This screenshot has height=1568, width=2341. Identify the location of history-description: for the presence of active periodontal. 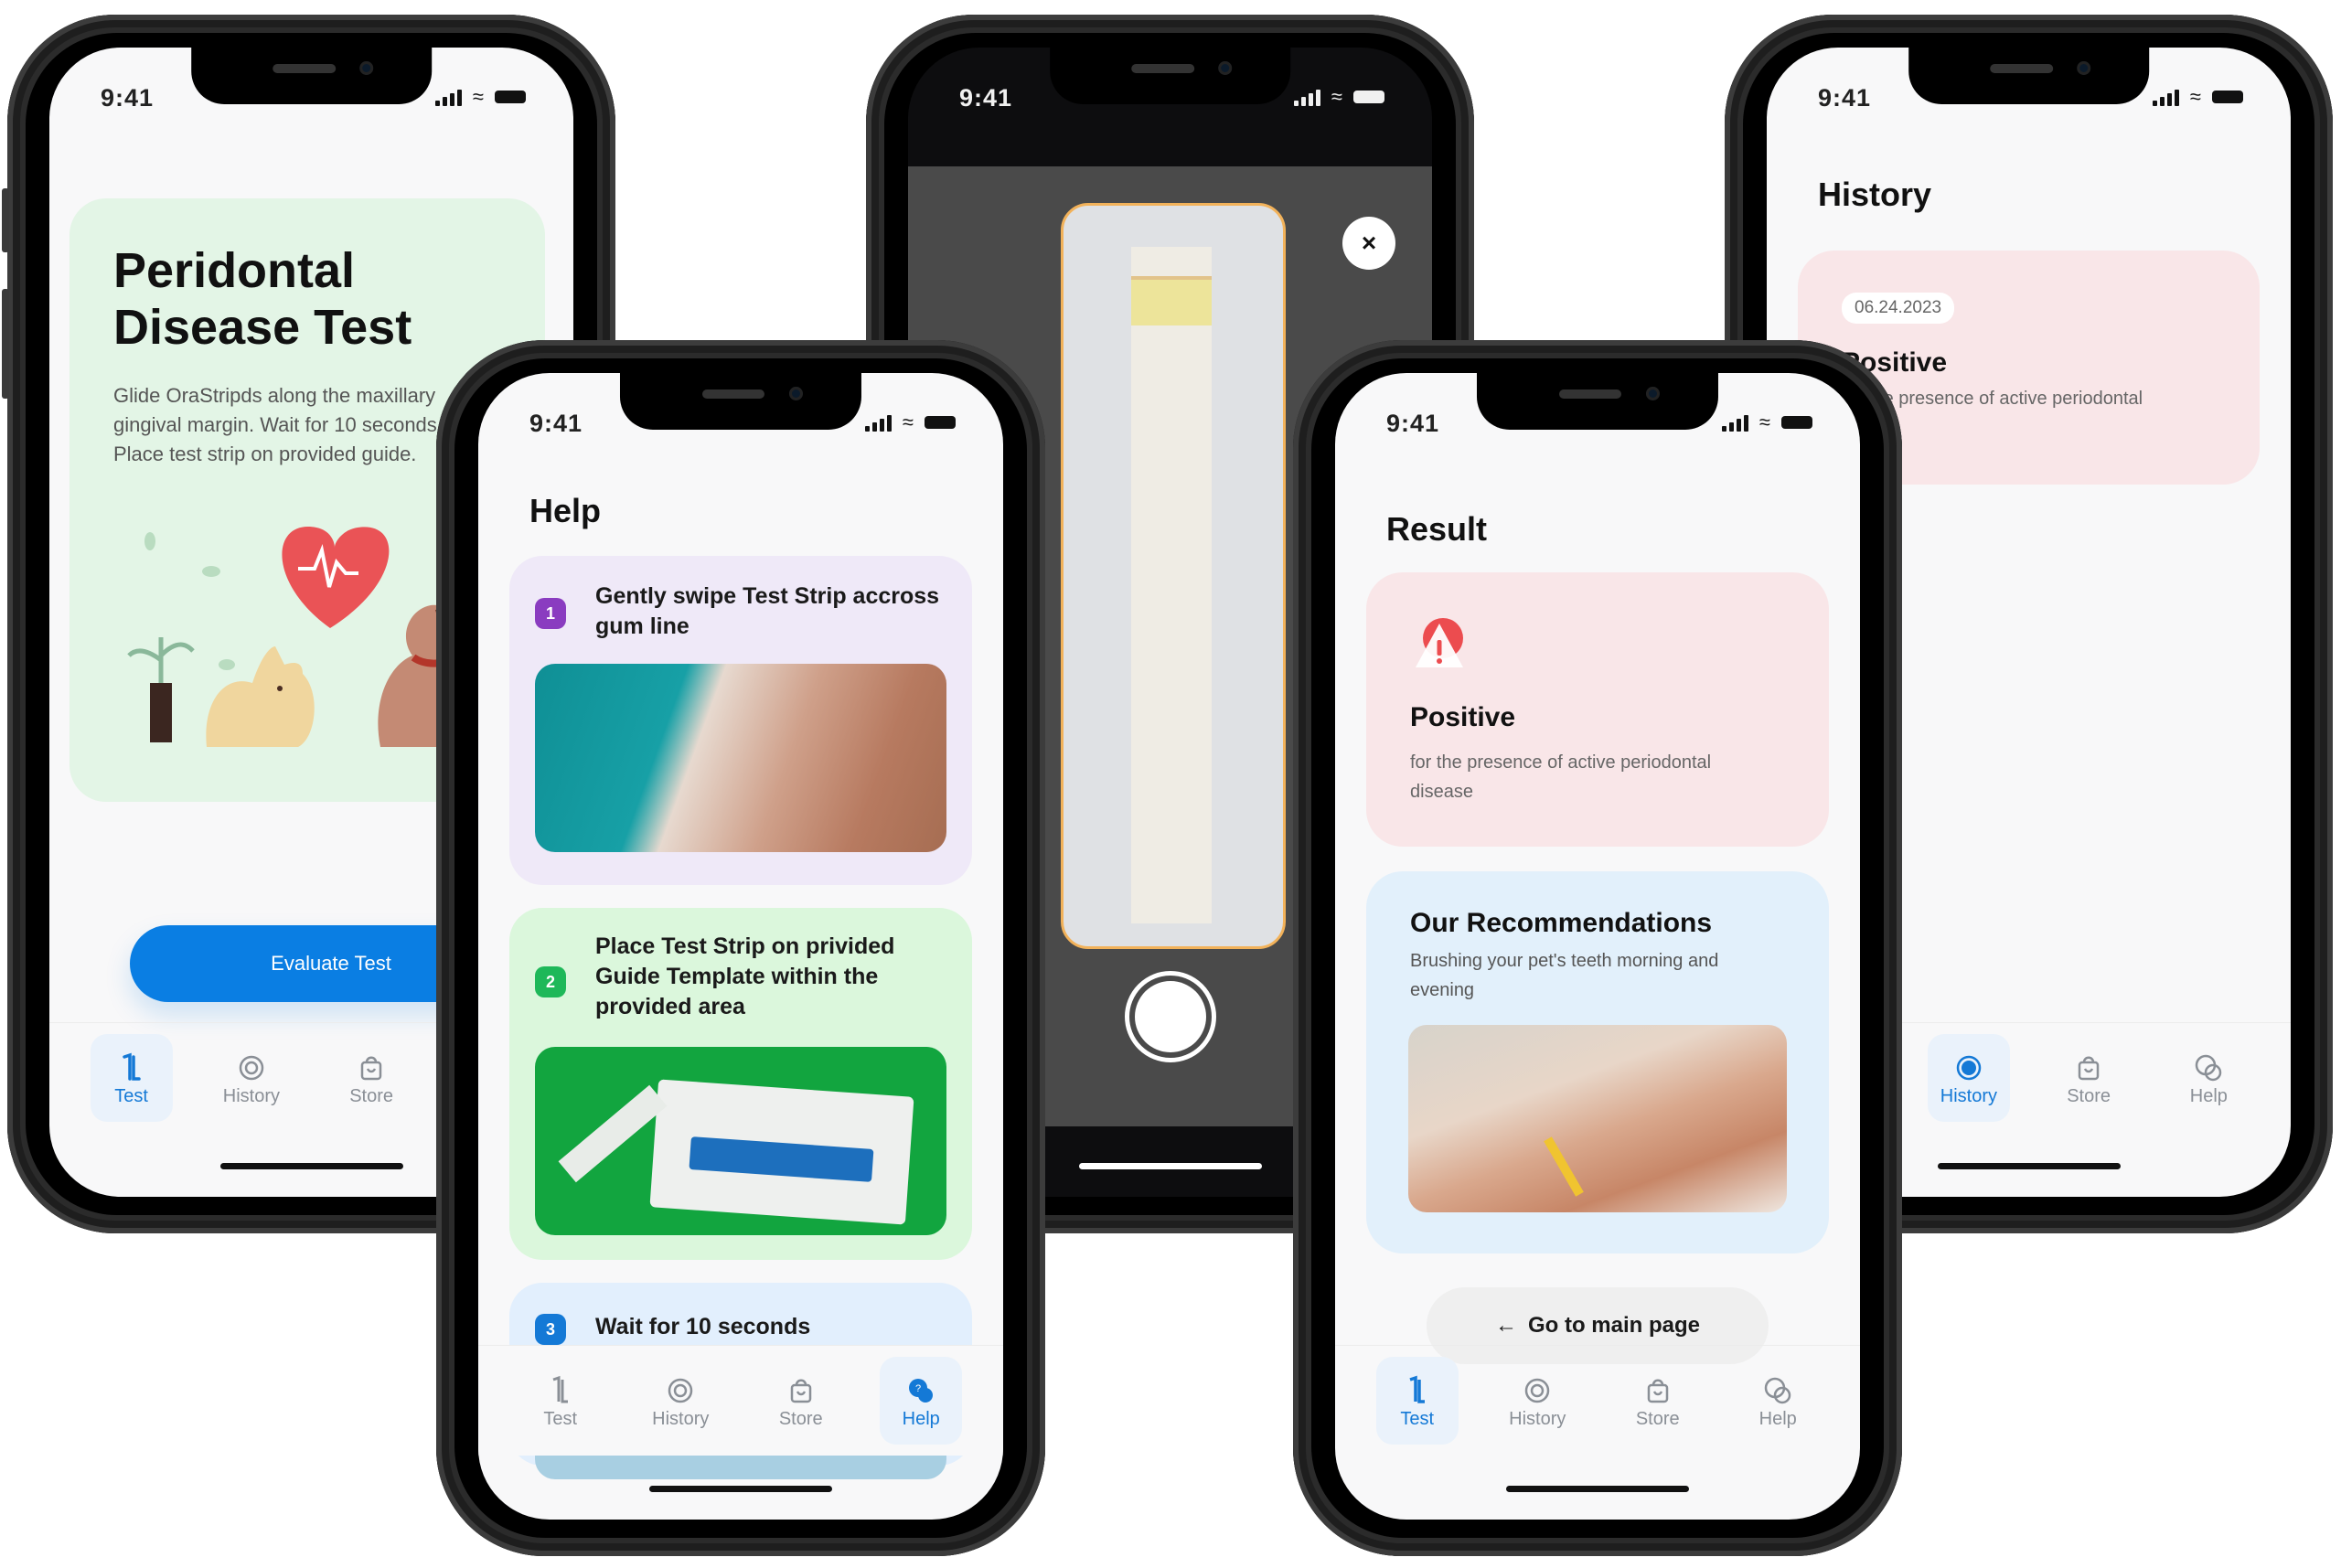
(1992, 399).